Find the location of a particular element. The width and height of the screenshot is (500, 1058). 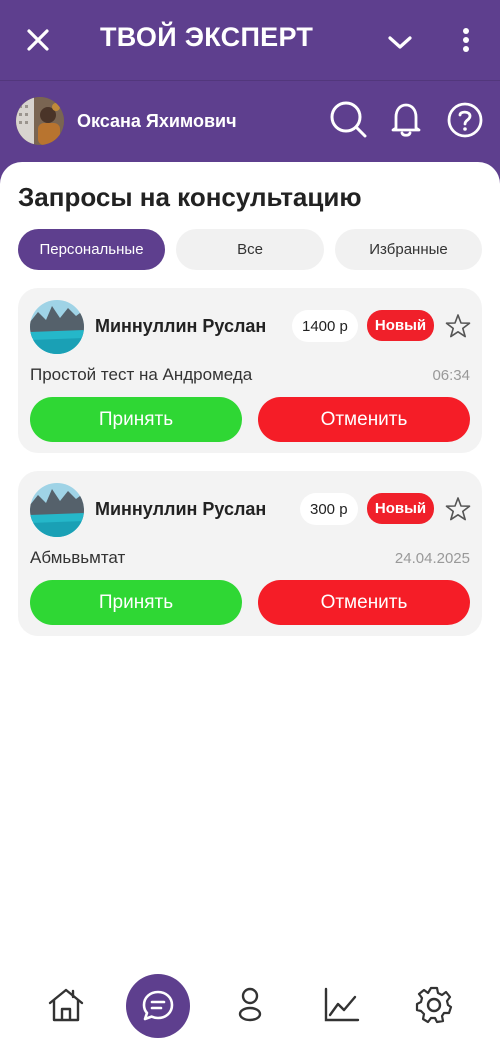

top-app-bar: ТВОЙ ЭКСПЕРТ is located at coordinates (250, 40).